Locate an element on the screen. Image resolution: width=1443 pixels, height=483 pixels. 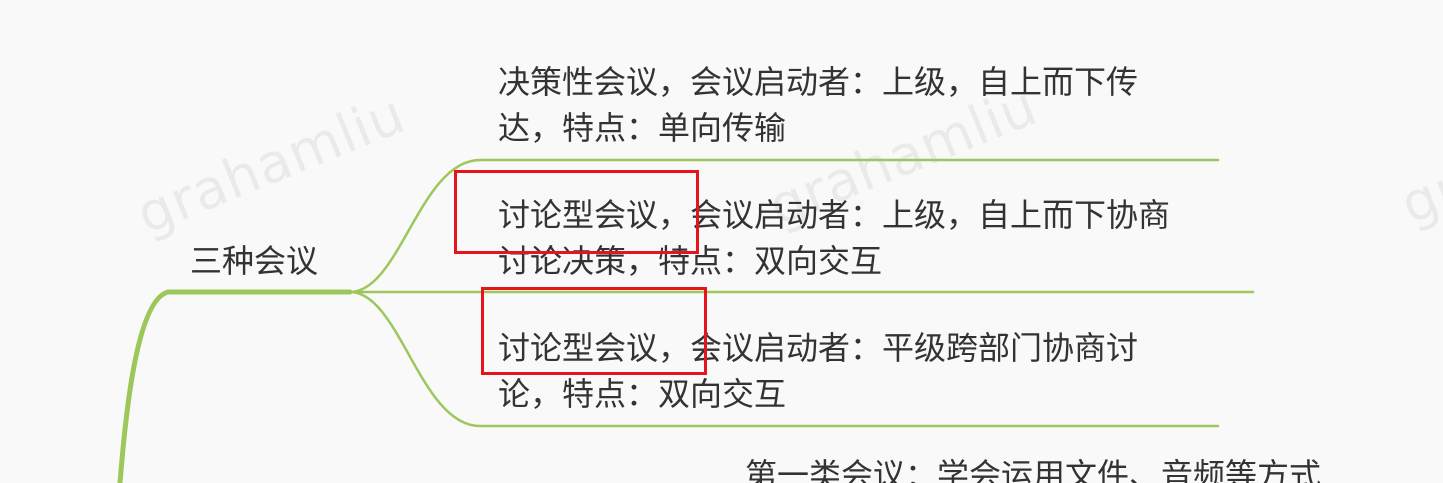
main-trunk-branch is located at coordinates (144, 386).